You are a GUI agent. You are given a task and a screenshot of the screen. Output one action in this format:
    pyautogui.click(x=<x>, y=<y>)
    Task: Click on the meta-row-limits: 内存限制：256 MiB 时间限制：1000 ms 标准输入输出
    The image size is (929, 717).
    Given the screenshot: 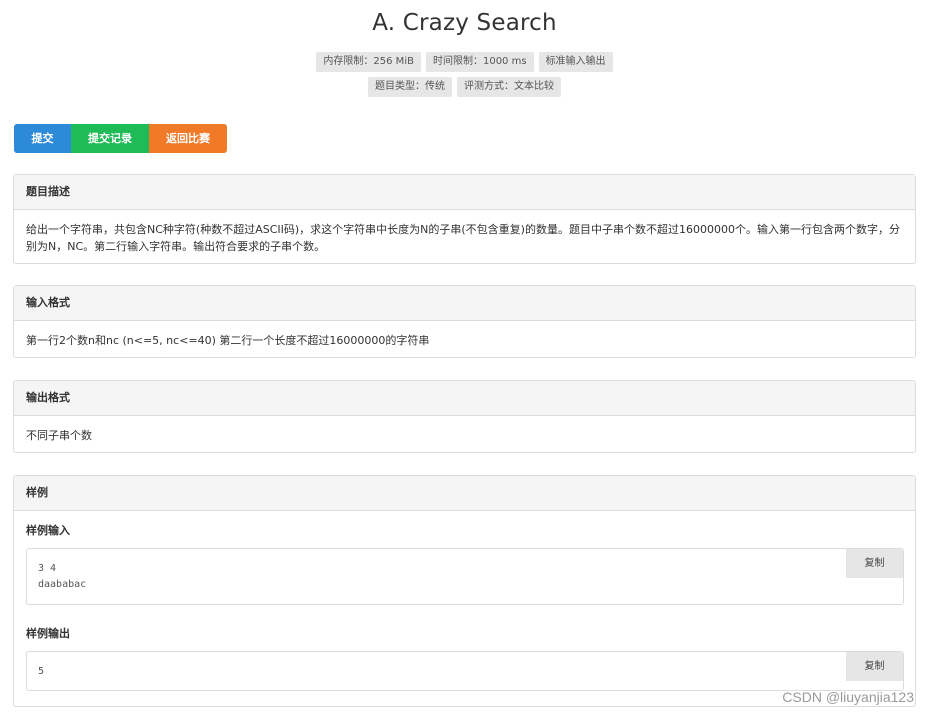 What is the action you would take?
    pyautogui.click(x=464, y=62)
    